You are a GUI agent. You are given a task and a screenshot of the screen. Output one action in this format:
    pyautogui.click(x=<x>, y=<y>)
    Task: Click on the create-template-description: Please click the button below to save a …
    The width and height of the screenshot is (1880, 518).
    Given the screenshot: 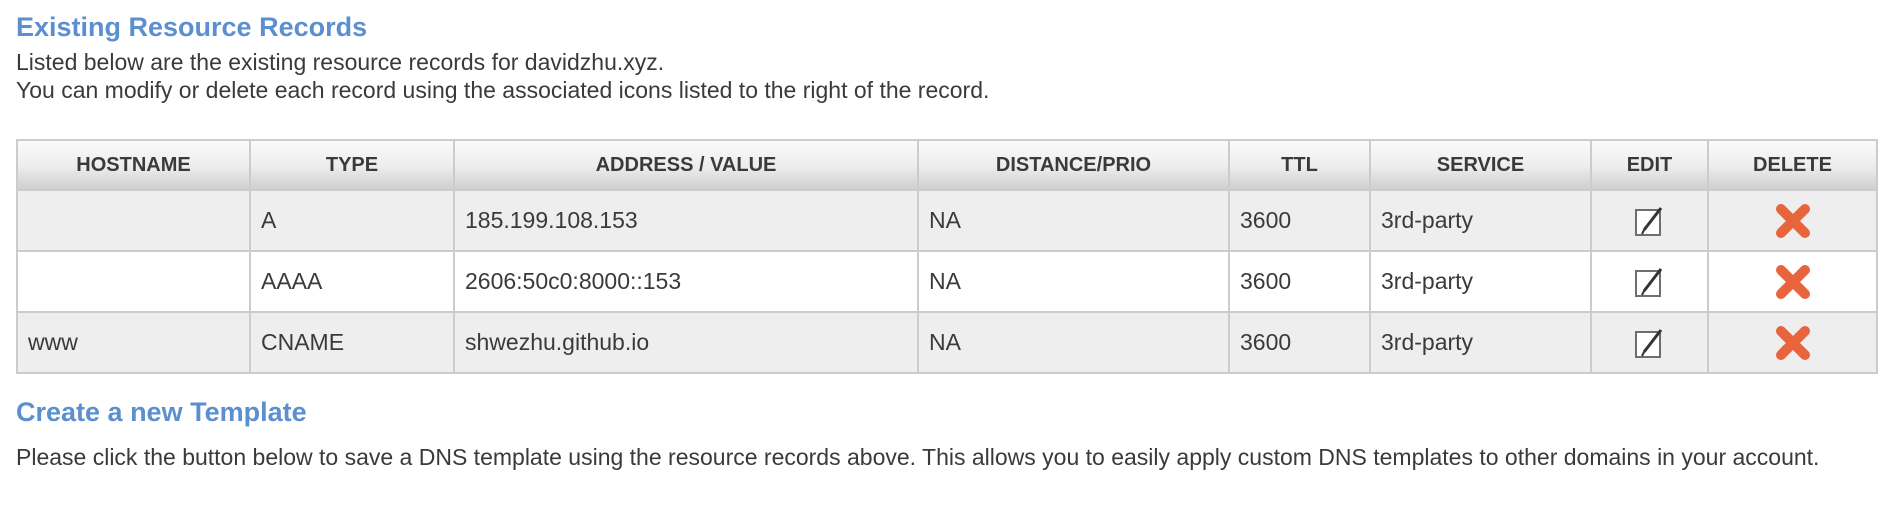 What is the action you would take?
    pyautogui.click(x=918, y=457)
    